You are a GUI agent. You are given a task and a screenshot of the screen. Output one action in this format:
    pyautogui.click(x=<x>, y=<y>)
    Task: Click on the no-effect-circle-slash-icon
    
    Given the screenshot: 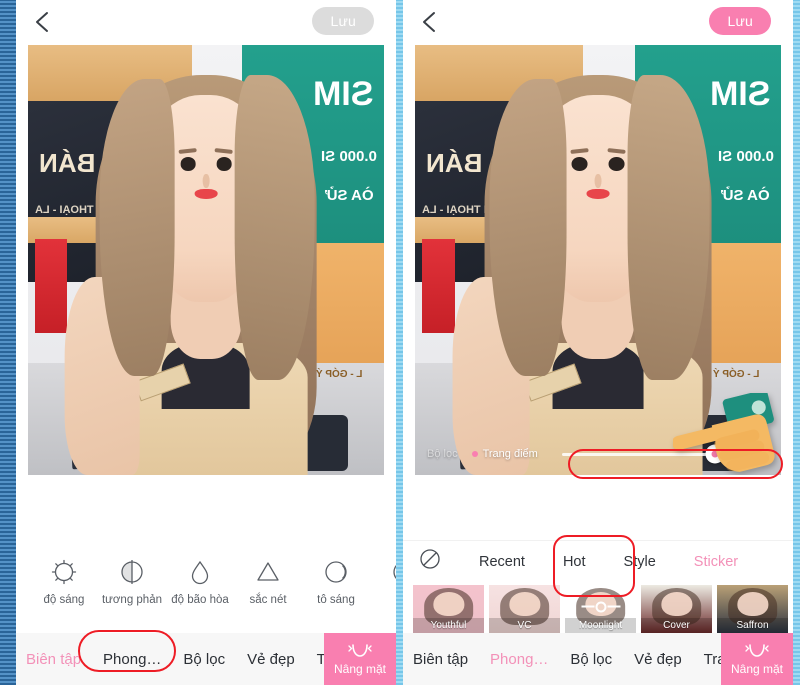 What is the action you would take?
    pyautogui.click(x=430, y=561)
    